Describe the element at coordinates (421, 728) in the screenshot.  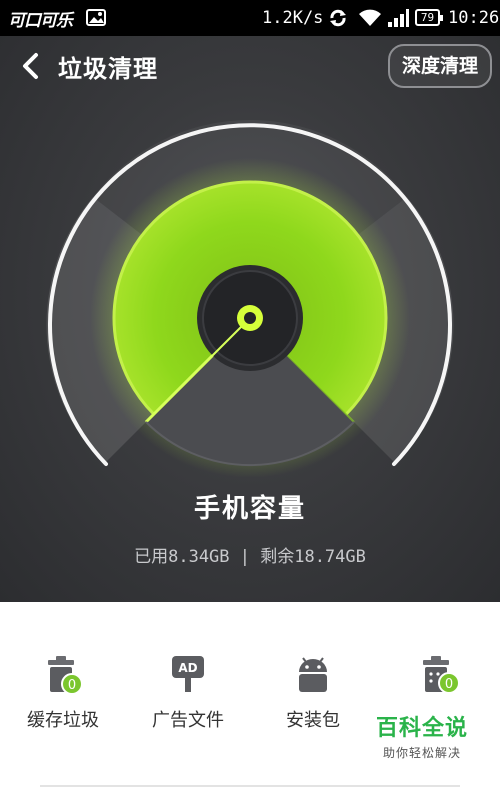
I see `watermark-title: 百科全说` at that location.